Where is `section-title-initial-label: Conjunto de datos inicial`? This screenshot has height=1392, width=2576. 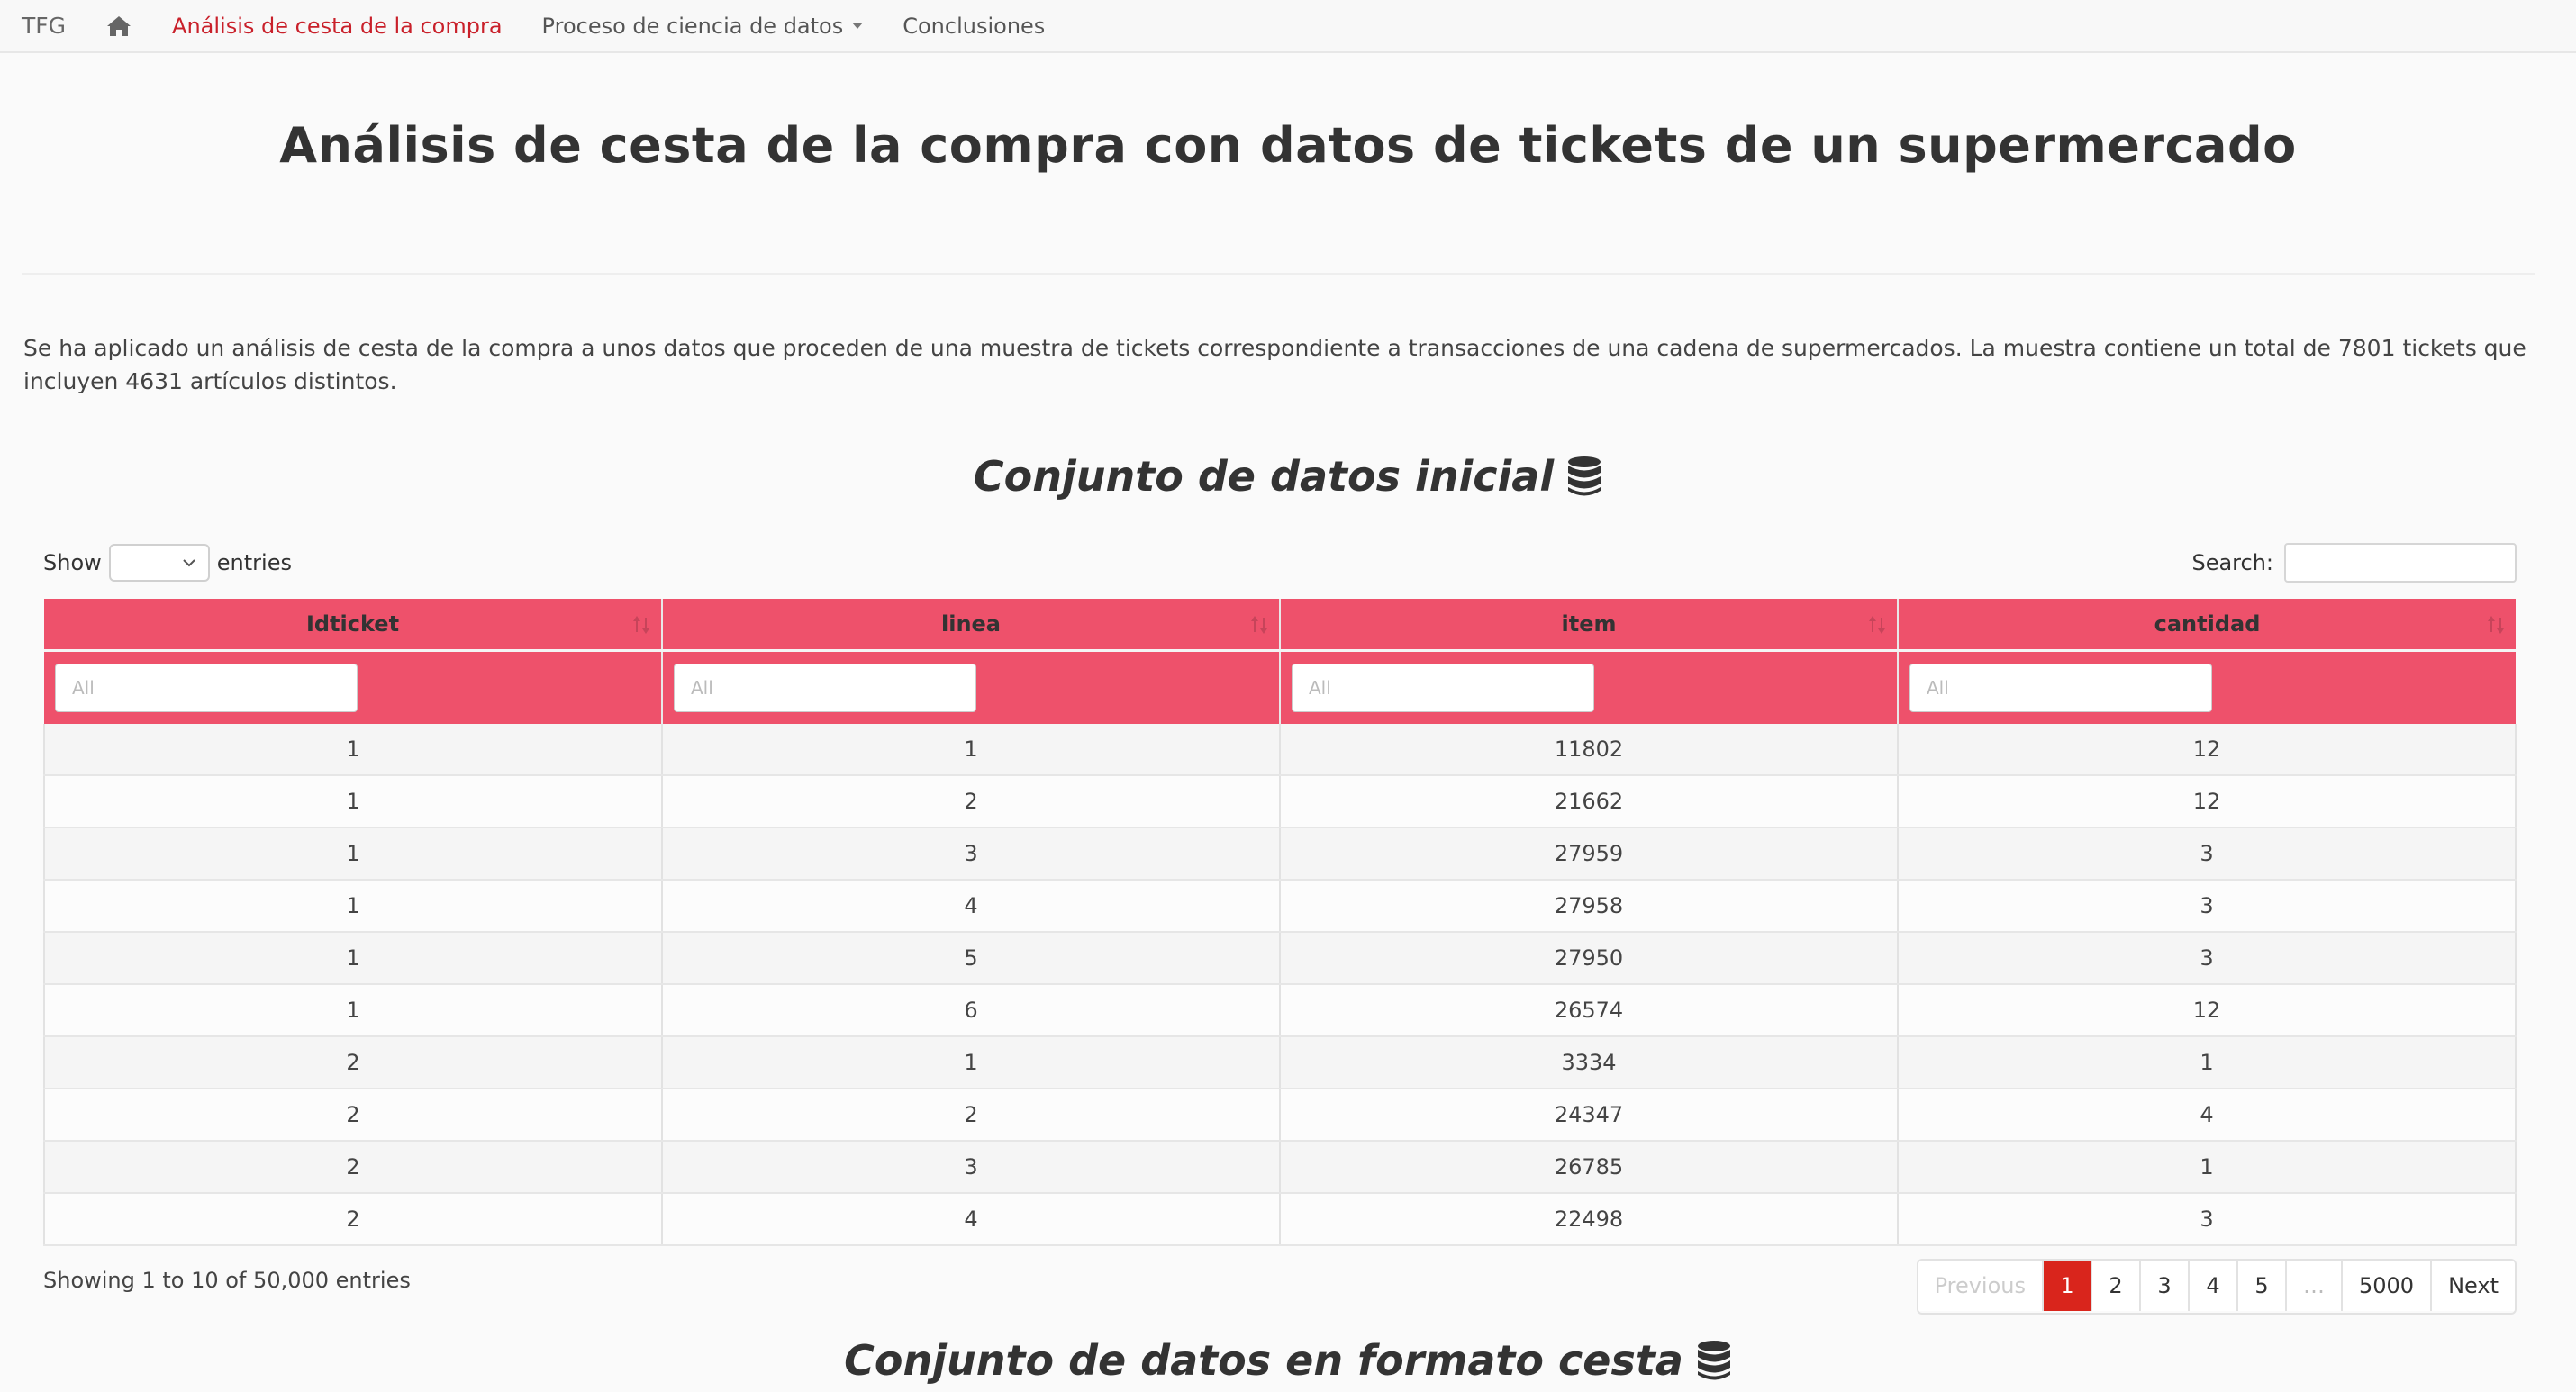
section-title-initial-label: Conjunto de datos inicial is located at coordinates (1264, 477).